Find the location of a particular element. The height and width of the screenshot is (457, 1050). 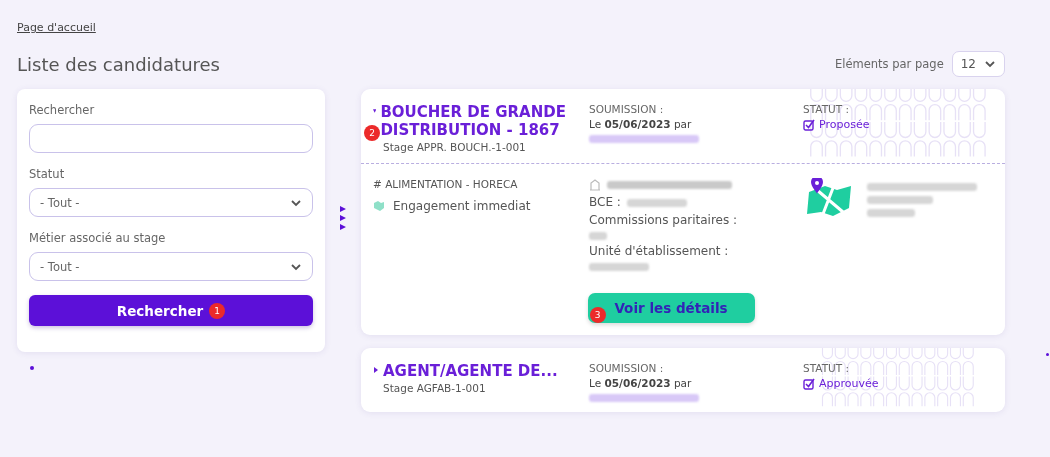

field-label: Métier associé au stage is located at coordinates (98, 238).